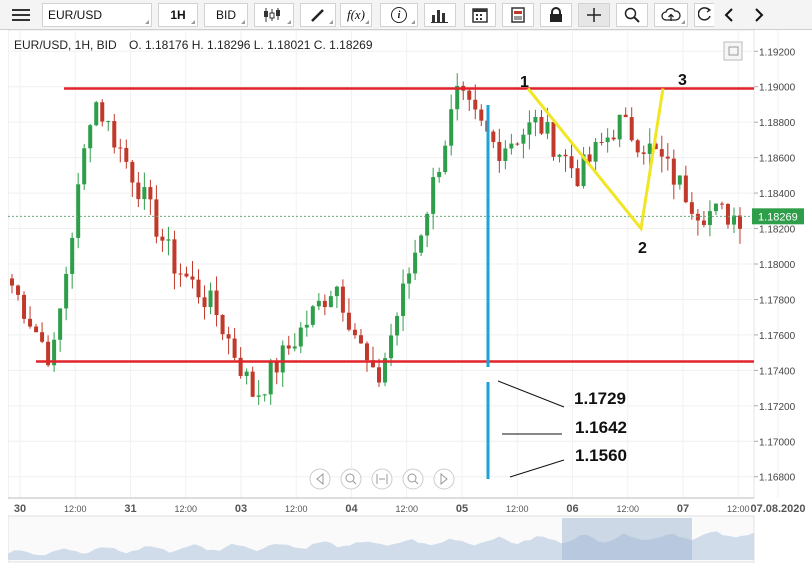 The height and width of the screenshot is (570, 812). I want to click on report-button, so click(518, 15).